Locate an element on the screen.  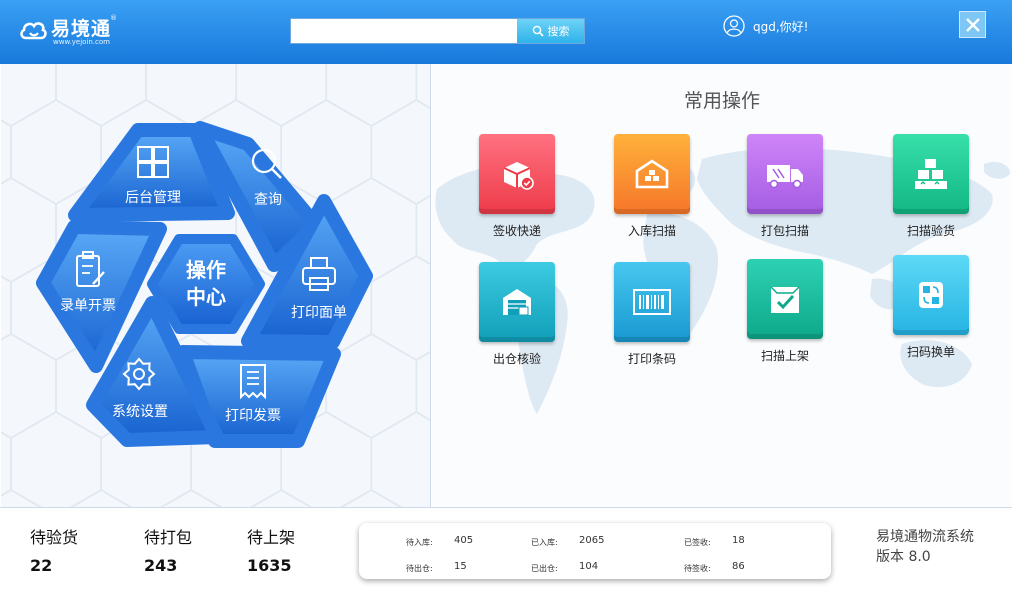
op-inspect-scan: 扫描验货 is located at coordinates (931, 186).